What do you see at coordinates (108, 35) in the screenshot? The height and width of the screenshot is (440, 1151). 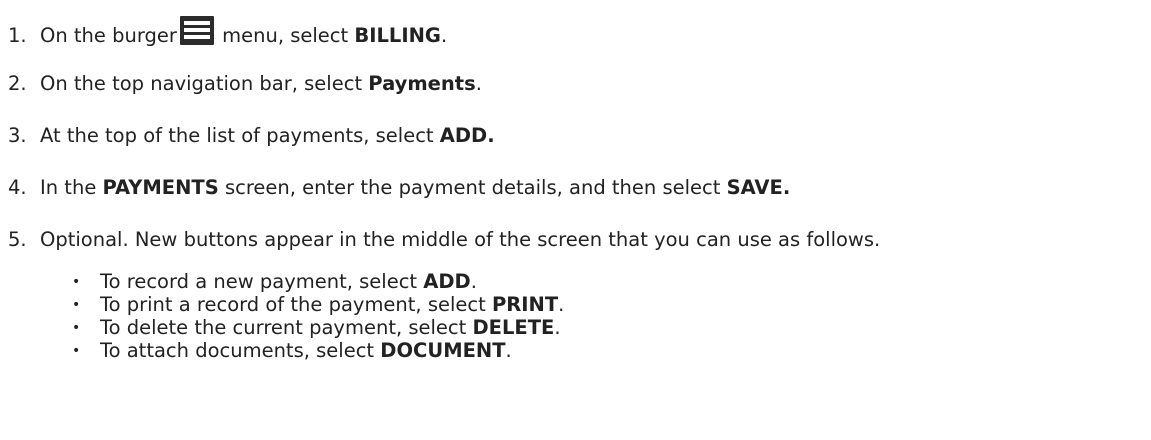 I see `step-text: On the burger` at bounding box center [108, 35].